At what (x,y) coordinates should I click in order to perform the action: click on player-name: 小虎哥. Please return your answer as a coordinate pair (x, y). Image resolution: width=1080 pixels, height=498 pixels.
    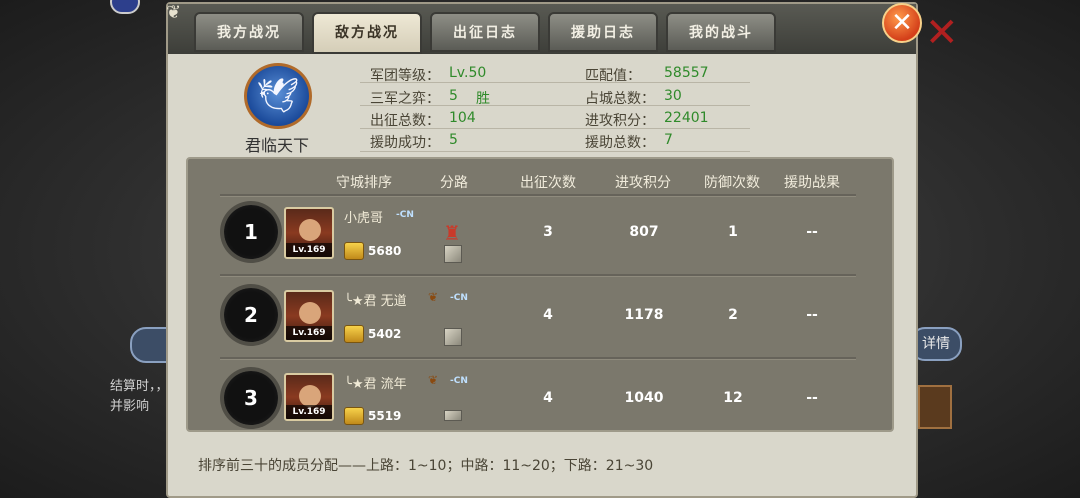
    Looking at the image, I should click on (364, 218).